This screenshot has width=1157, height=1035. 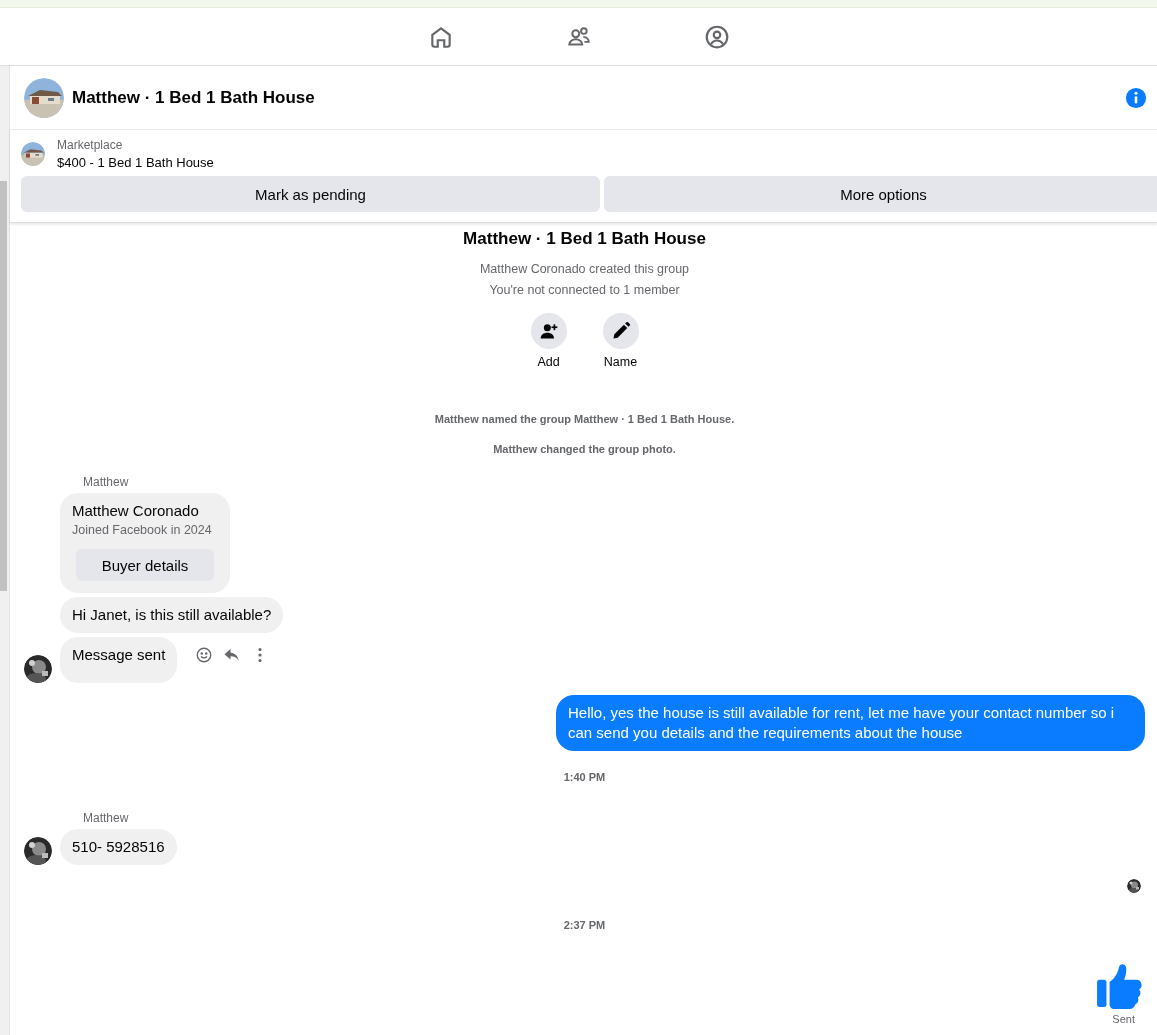 I want to click on timestamp: 1:40 PM, so click(x=584, y=777).